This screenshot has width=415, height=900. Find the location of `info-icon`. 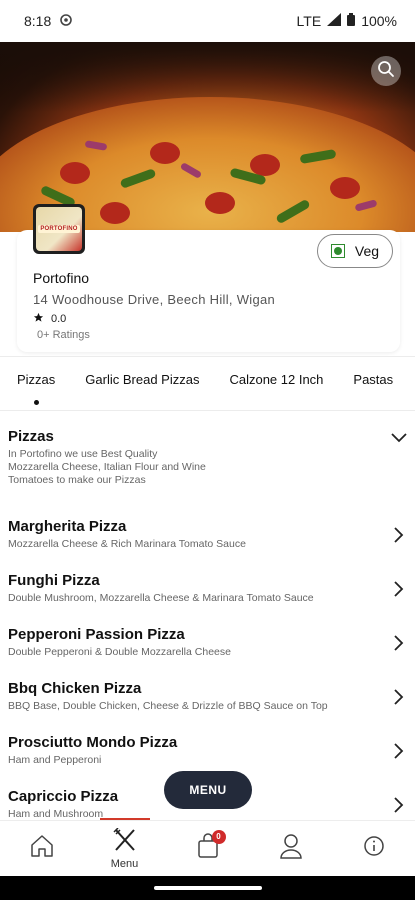

info-icon is located at coordinates (374, 848).